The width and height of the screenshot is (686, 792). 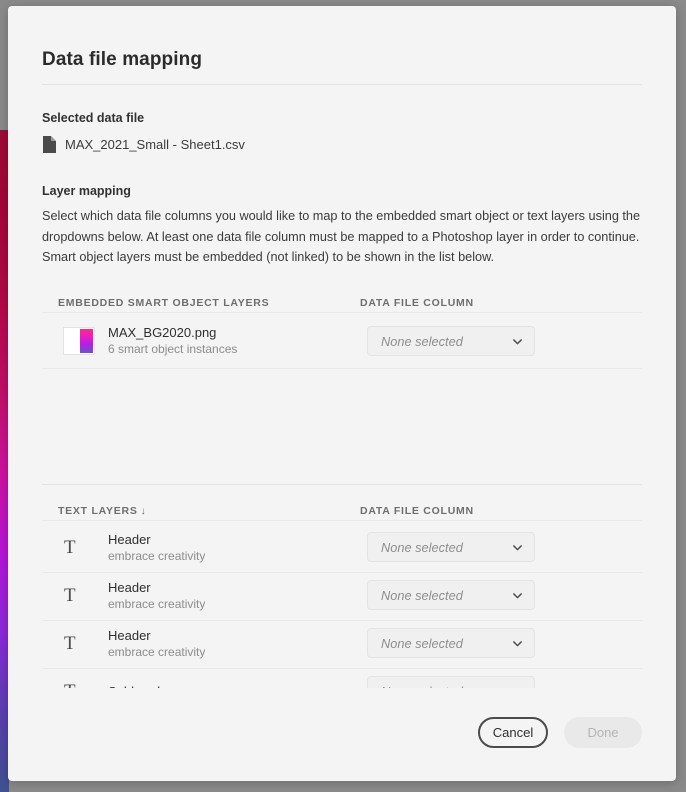 What do you see at coordinates (49, 144) in the screenshot?
I see `document-icon` at bounding box center [49, 144].